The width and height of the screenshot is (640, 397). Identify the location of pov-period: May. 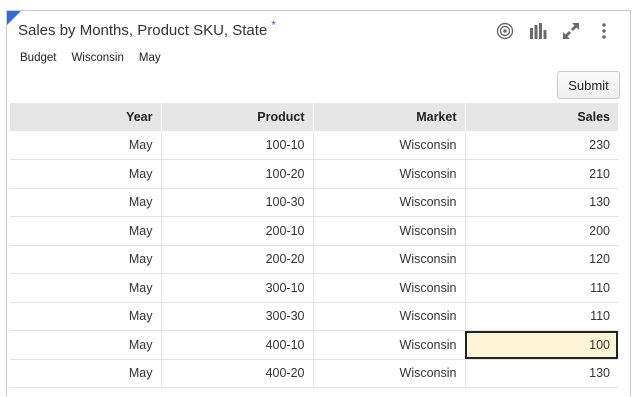
(150, 58).